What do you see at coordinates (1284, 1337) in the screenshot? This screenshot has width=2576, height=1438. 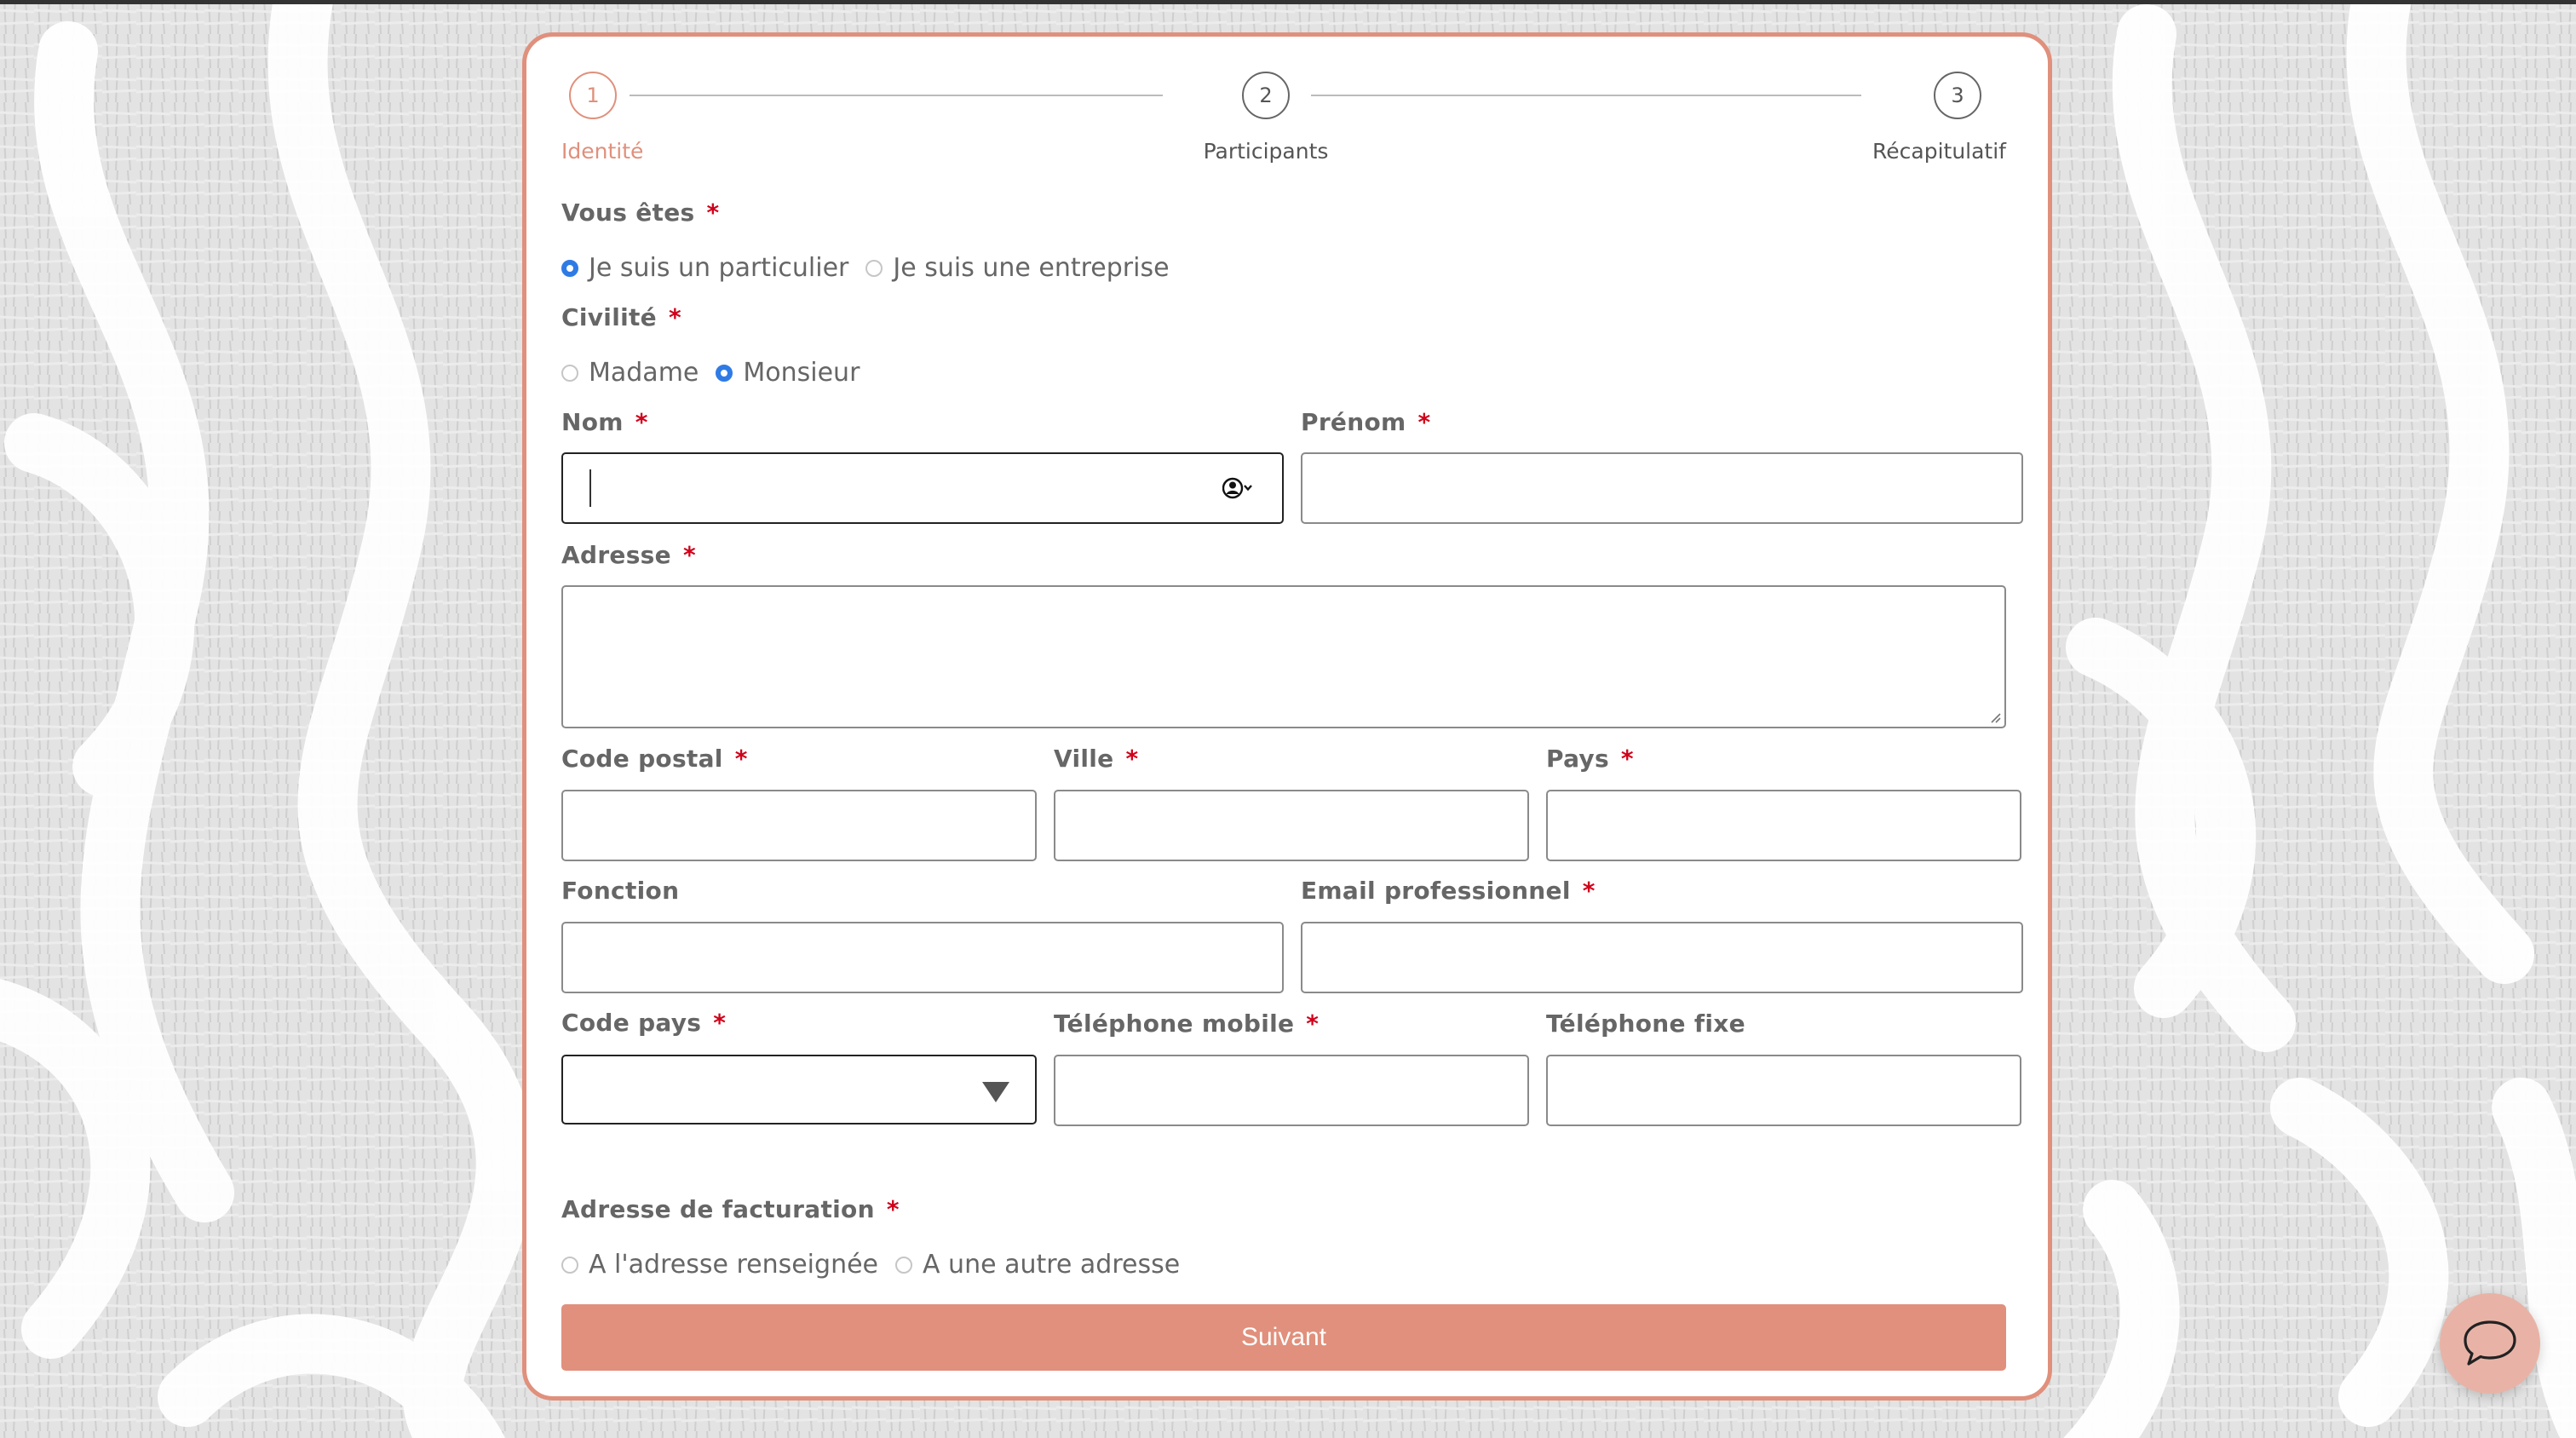 I see `next-button: Suivant` at bounding box center [1284, 1337].